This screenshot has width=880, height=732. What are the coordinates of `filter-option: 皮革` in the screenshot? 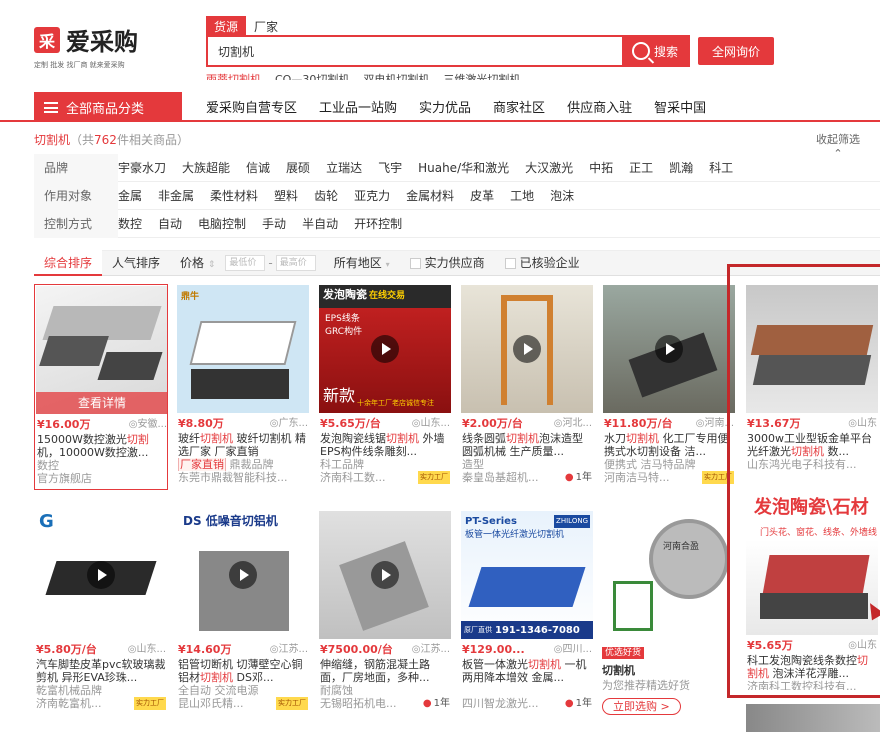 It's located at (482, 195).